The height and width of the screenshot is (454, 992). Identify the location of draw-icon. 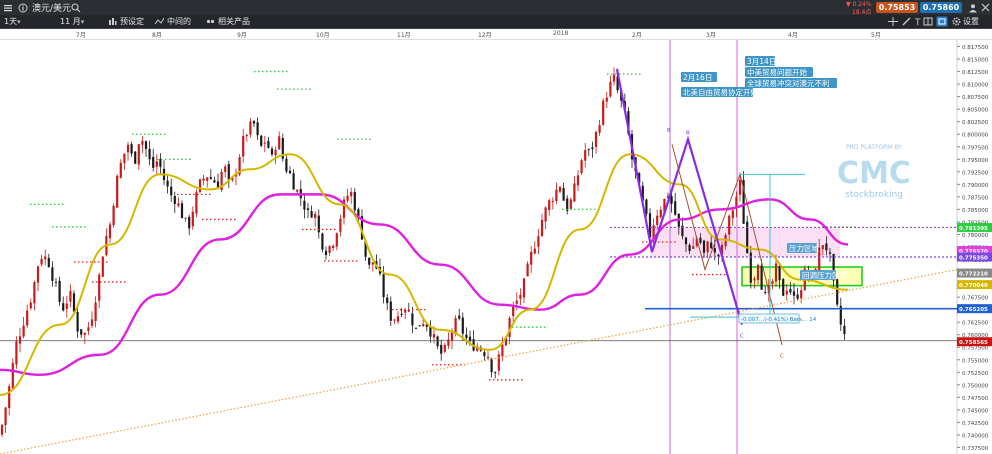
(906, 21).